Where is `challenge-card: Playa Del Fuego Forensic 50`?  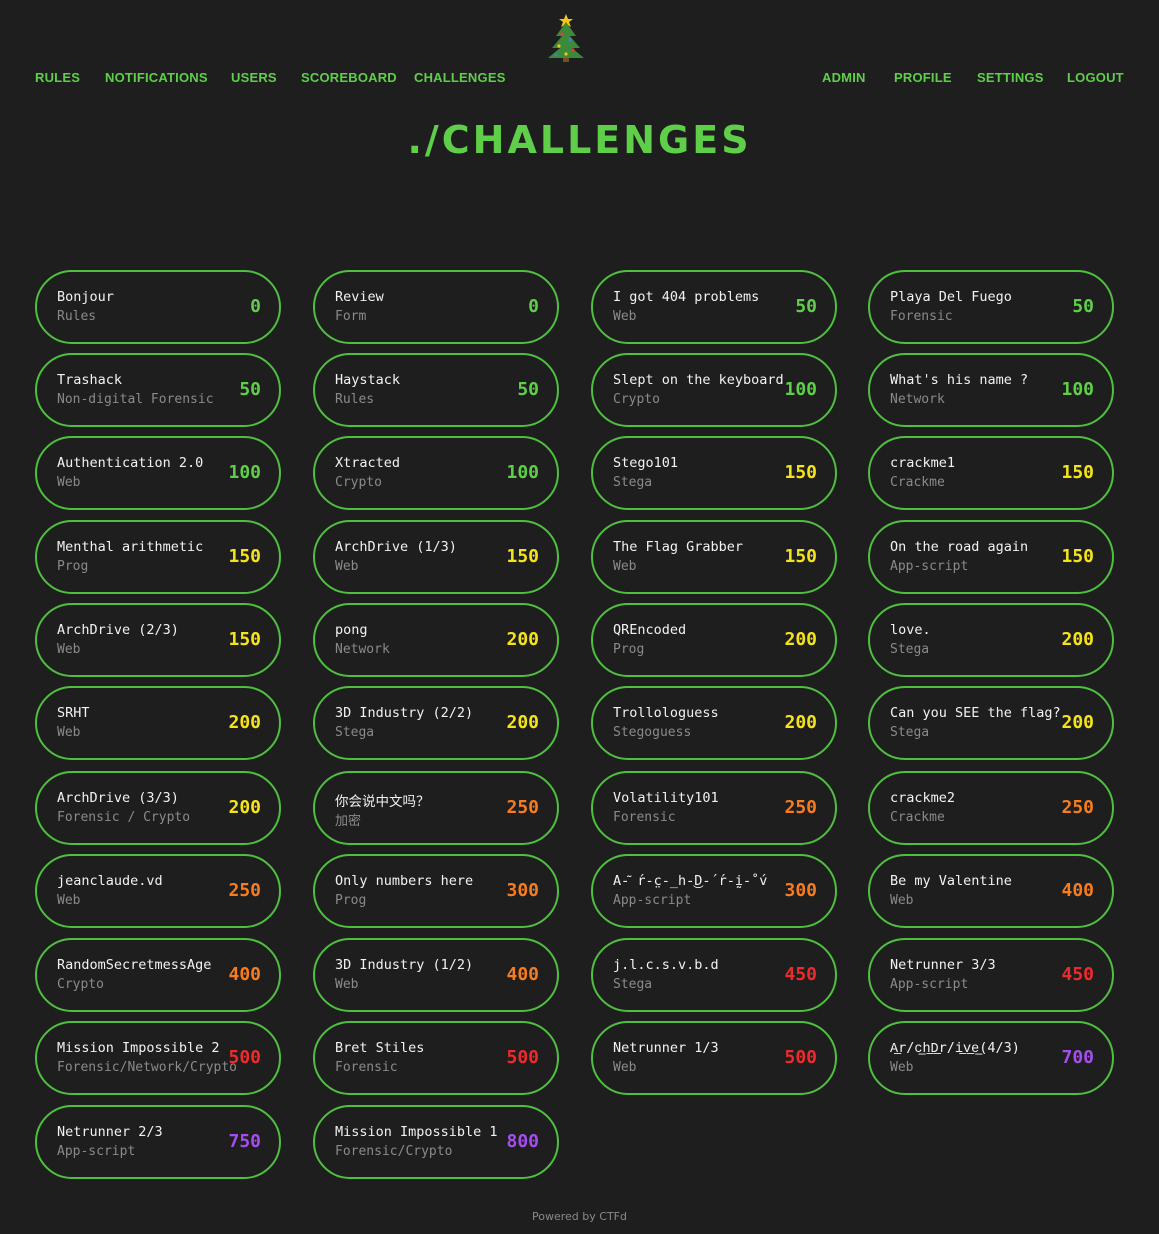 challenge-card: Playa Del Fuego Forensic 50 is located at coordinates (991, 307).